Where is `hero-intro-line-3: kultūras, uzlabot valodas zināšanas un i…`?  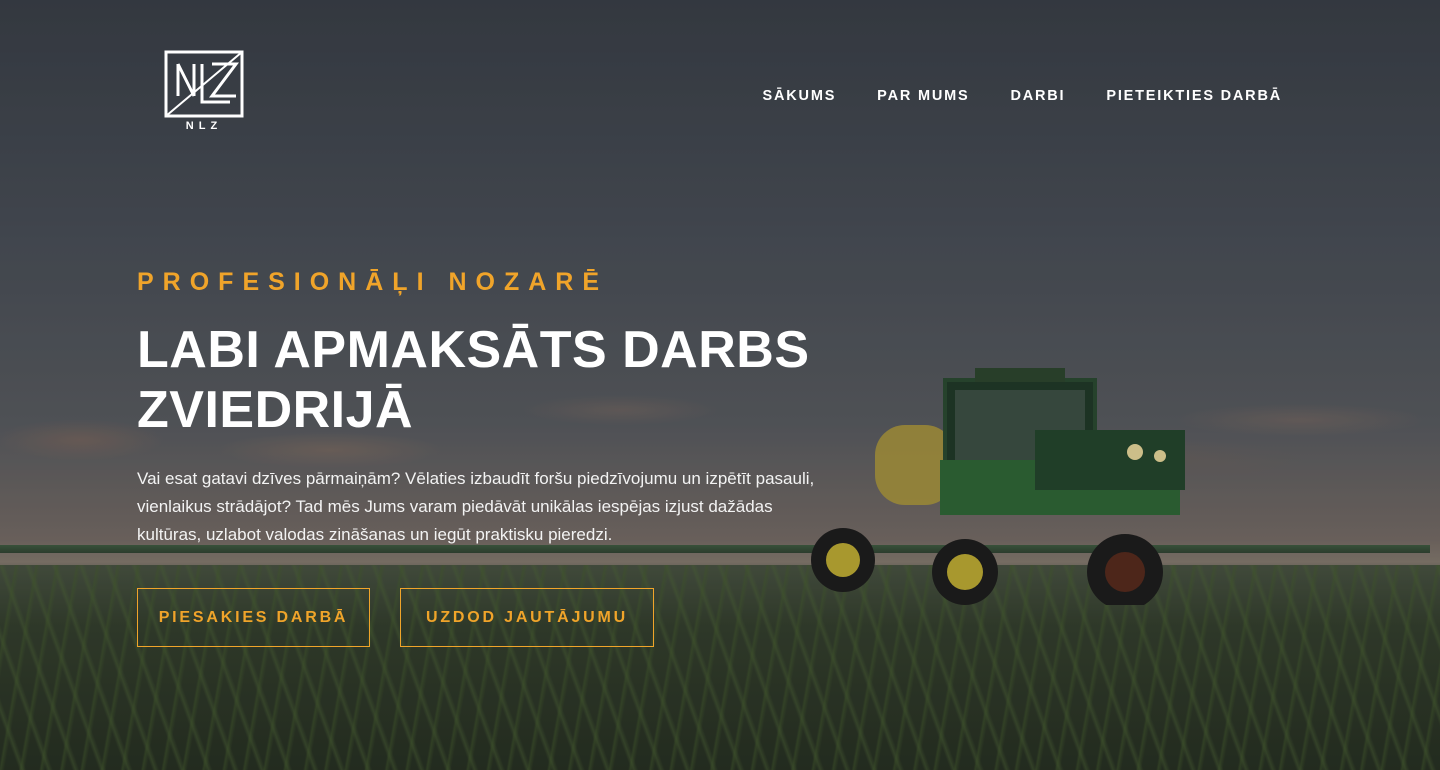 hero-intro-line-3: kultūras, uzlabot valodas zināšanas un i… is located at coordinates (375, 534).